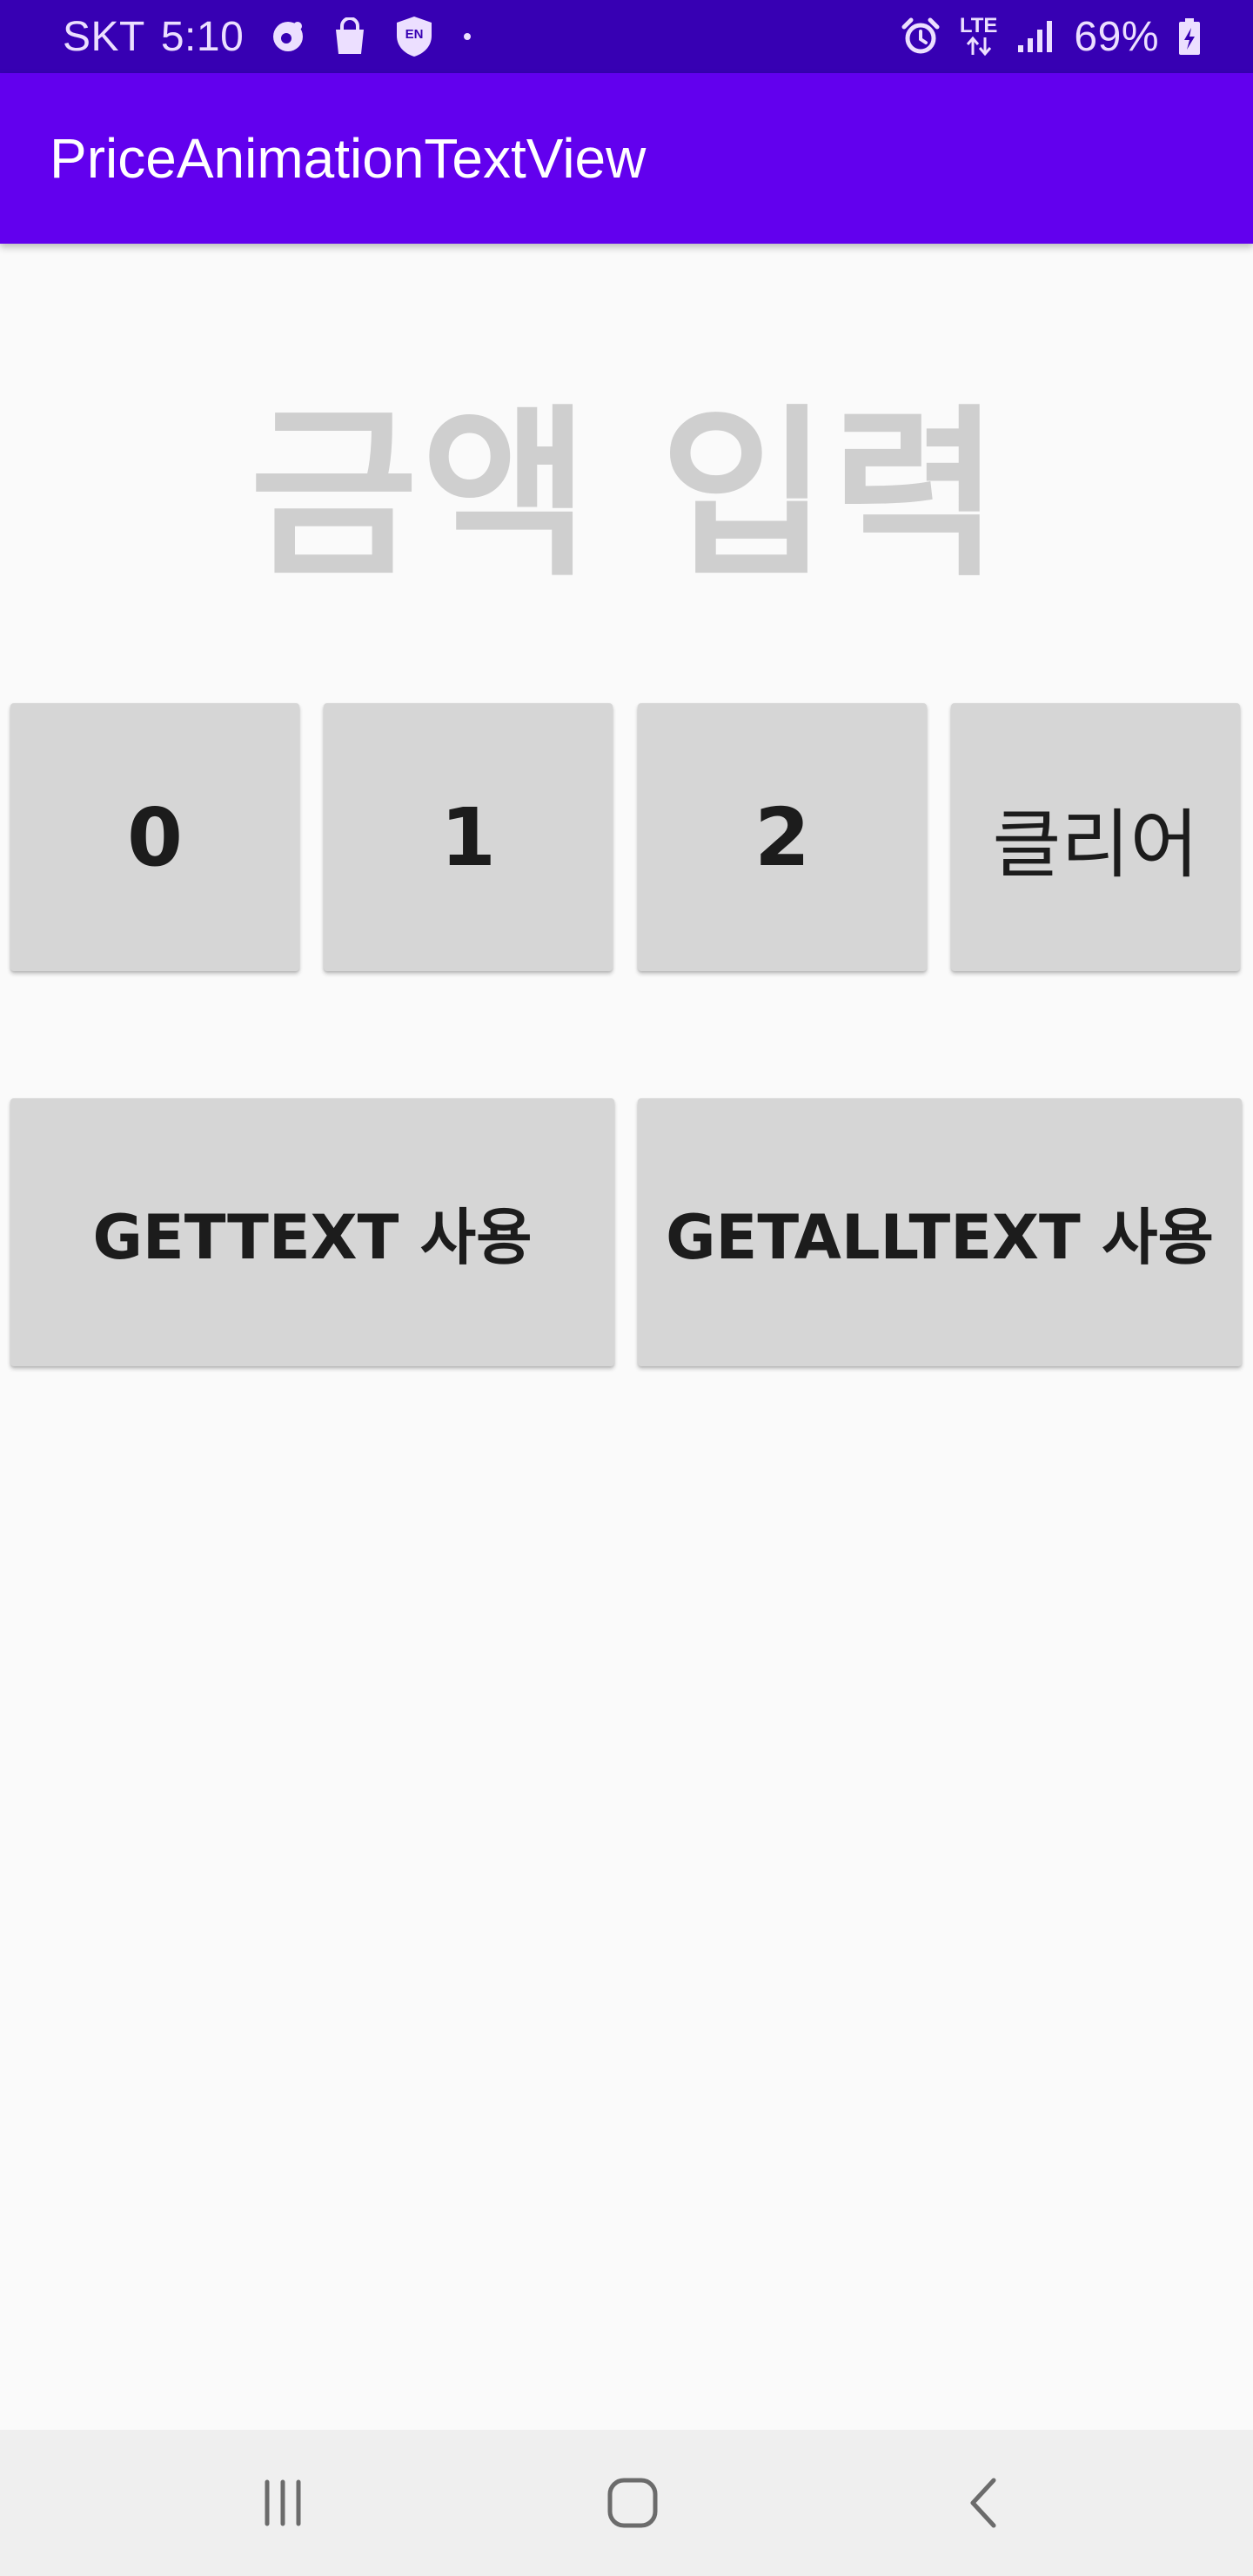  What do you see at coordinates (268, 37) in the screenshot?
I see `status-left: SKT 5:10 EN` at bounding box center [268, 37].